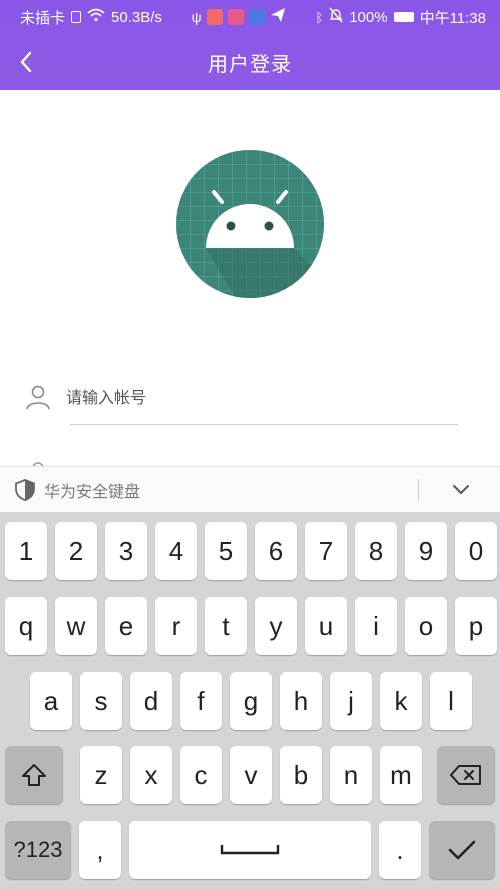  I want to click on bluetooth-icon: ᛒ, so click(319, 17).